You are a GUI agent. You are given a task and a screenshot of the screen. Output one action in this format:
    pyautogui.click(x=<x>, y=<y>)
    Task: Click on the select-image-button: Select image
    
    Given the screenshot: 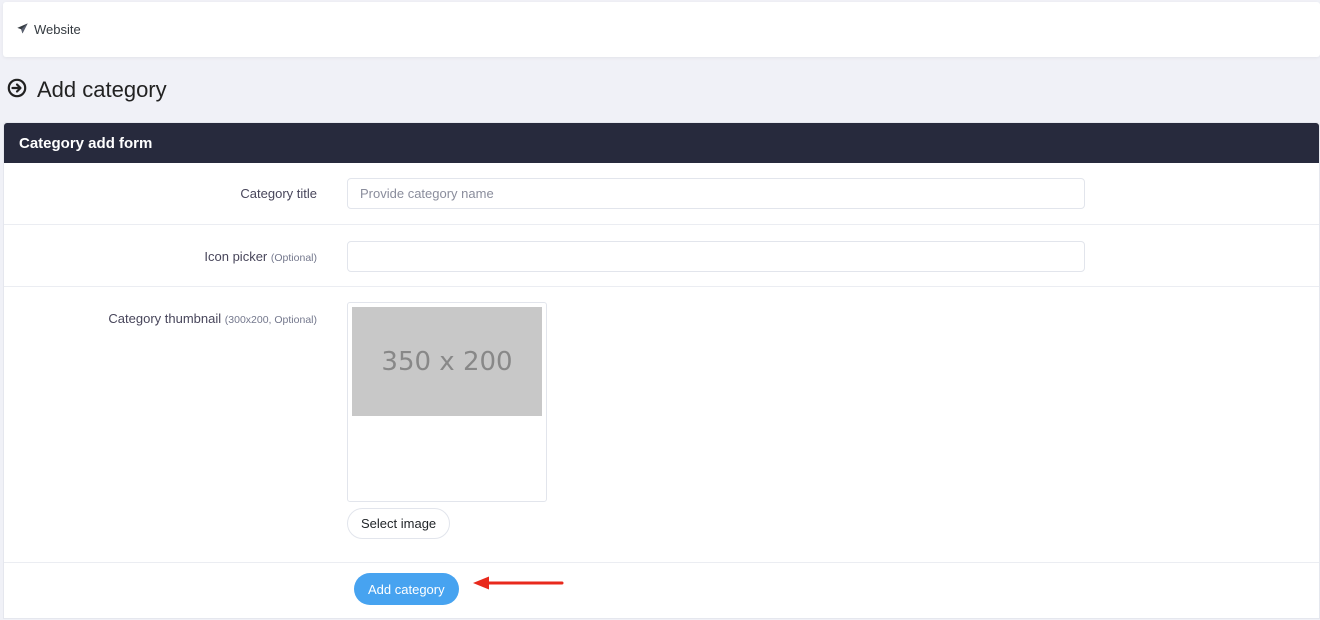 What is the action you would take?
    pyautogui.click(x=399, y=523)
    